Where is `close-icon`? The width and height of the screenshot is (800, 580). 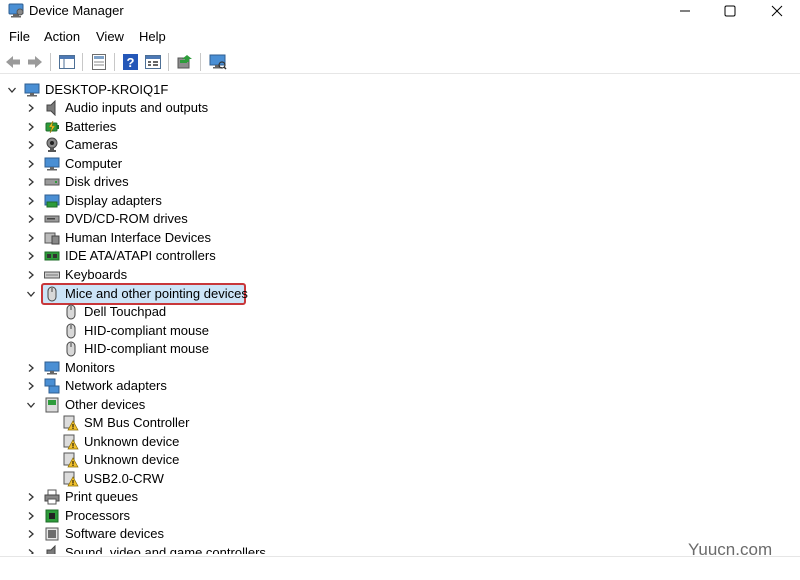
close-icon is located at coordinates (777, 11).